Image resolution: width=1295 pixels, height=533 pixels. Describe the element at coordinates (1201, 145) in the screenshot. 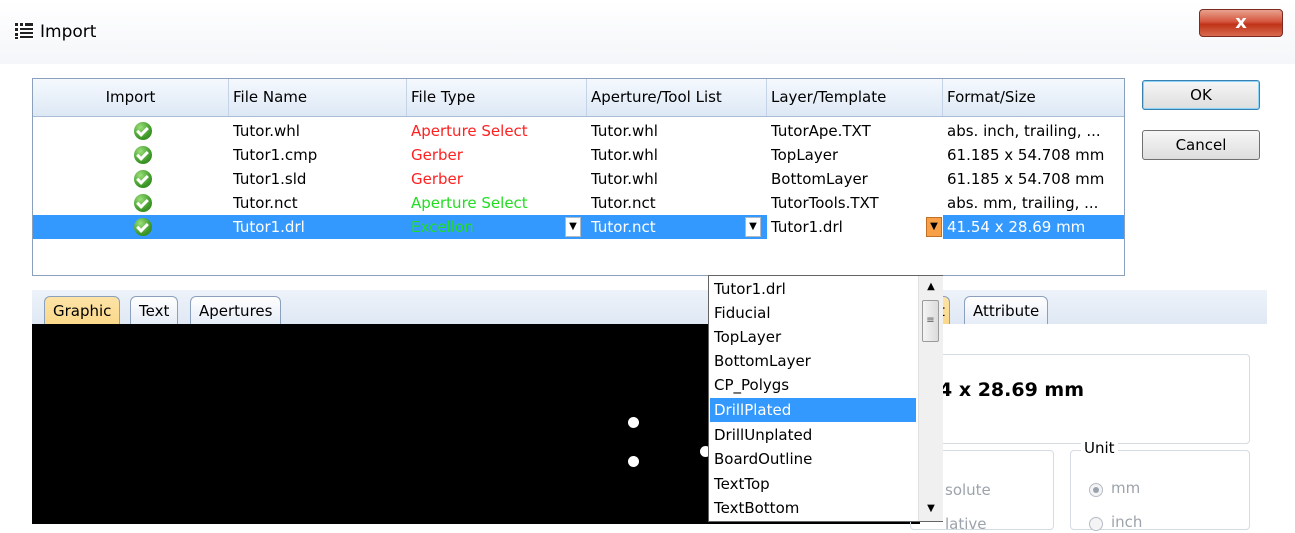

I see `cancel-button: Cancel` at that location.